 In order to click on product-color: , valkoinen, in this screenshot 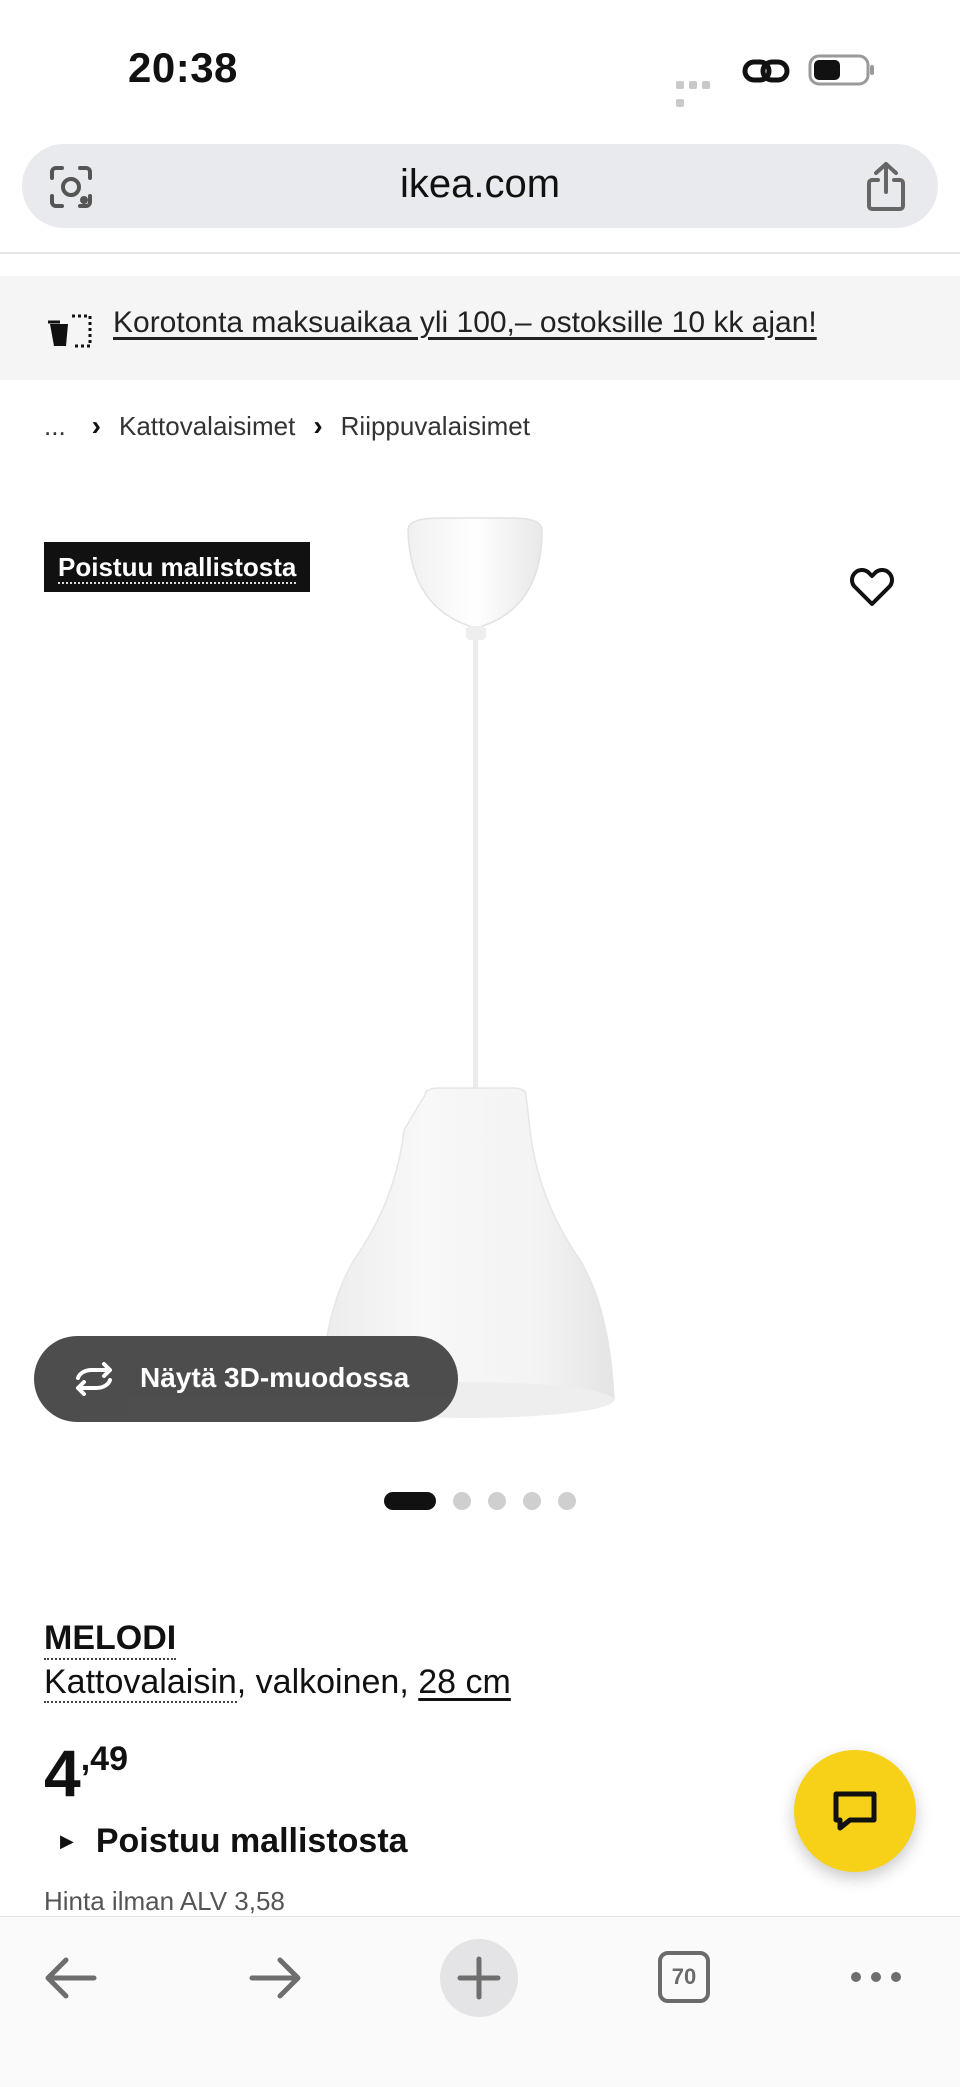, I will do `click(327, 1682)`.